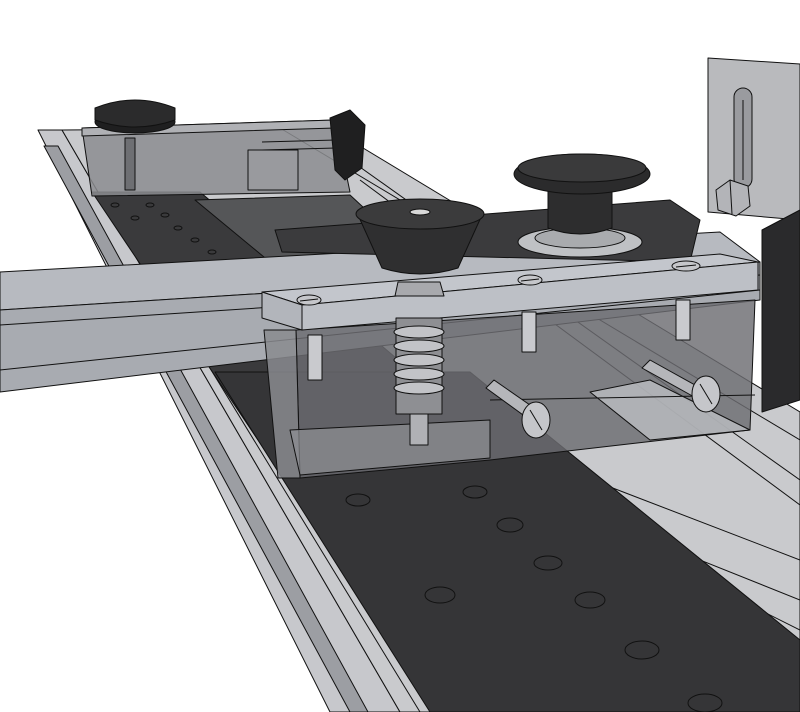 This screenshot has width=800, height=712. What do you see at coordinates (135, 116) in the screenshot?
I see `far-star-knob` at bounding box center [135, 116].